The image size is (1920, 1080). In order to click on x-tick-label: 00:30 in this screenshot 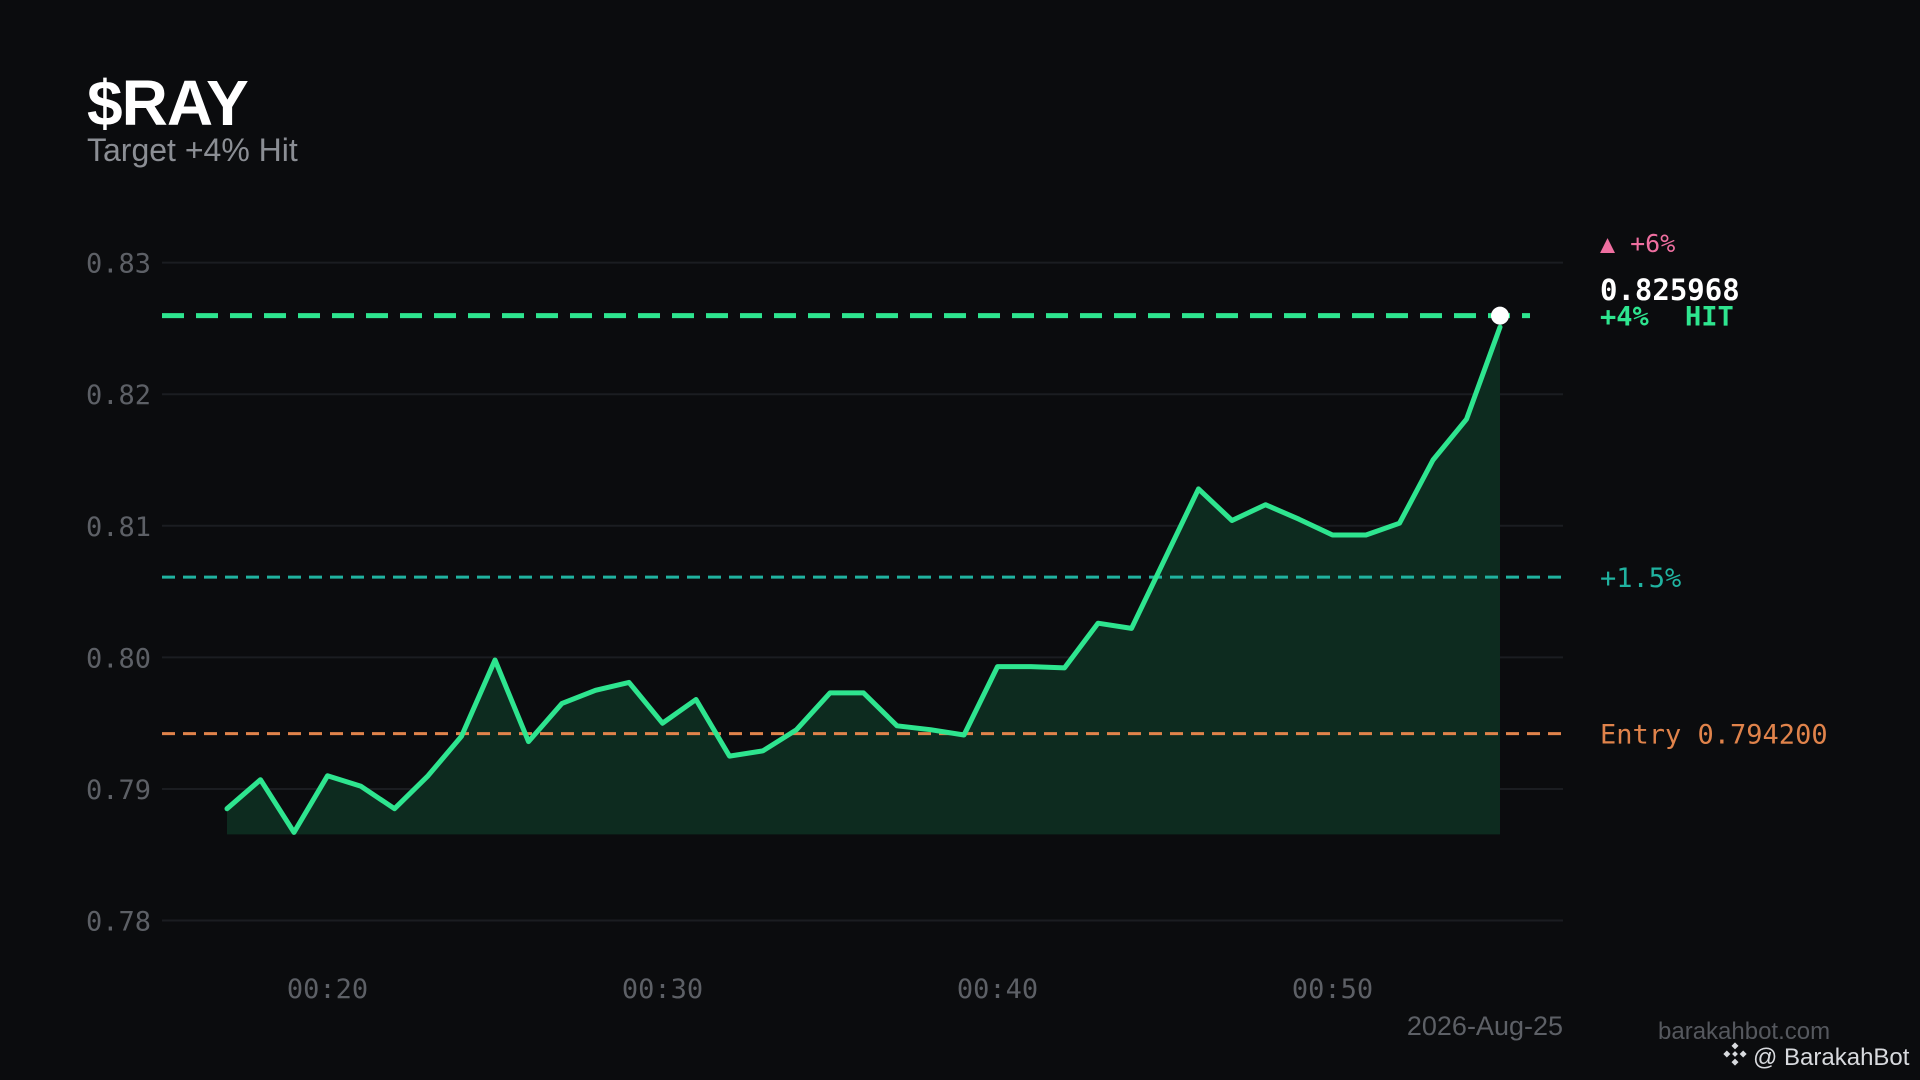, I will do `click(662, 989)`.